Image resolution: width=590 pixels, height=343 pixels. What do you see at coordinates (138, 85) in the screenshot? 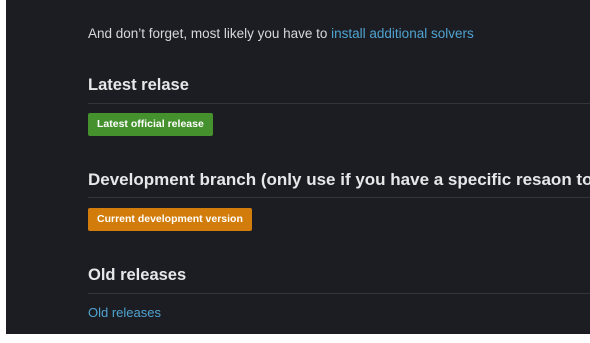
I see `latest-release-heading: Latest relase` at bounding box center [138, 85].